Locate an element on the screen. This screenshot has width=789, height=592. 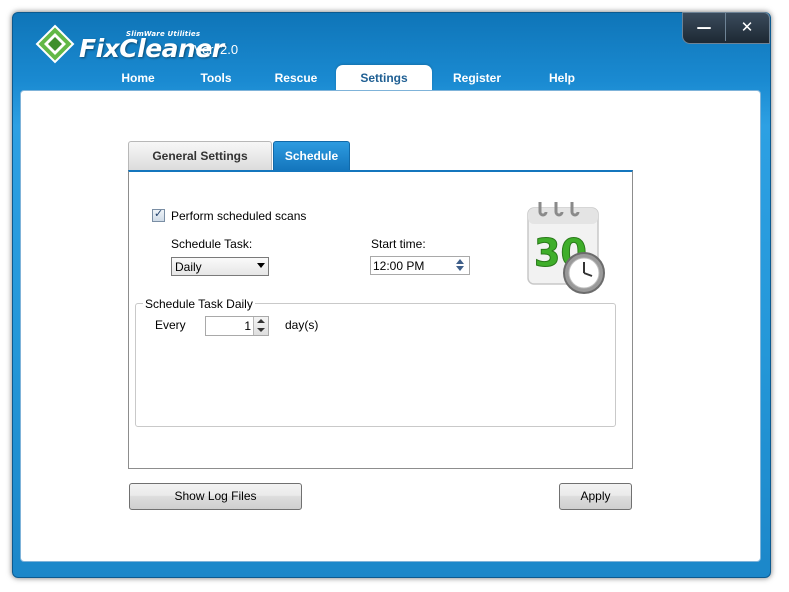
group-title: Schedule Task Daily is located at coordinates (199, 304).